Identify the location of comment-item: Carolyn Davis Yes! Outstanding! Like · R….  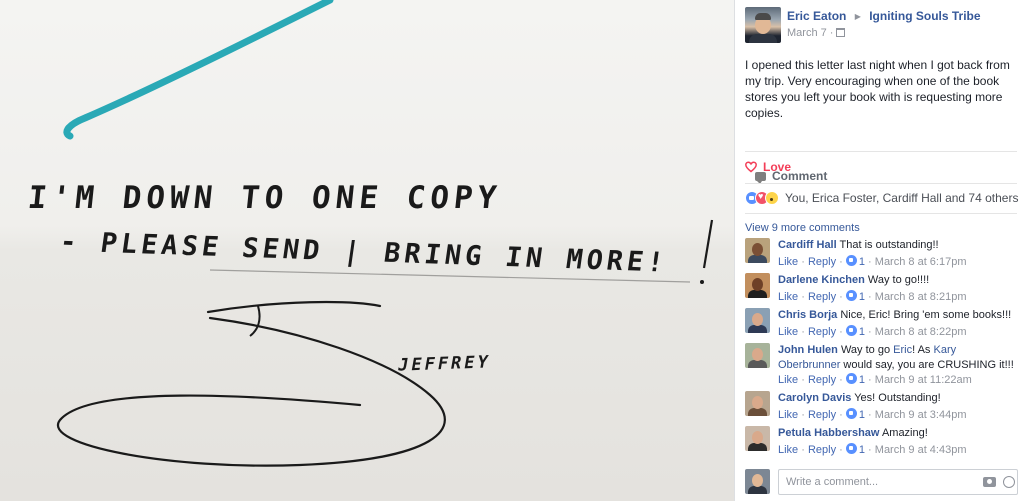
(882, 407).